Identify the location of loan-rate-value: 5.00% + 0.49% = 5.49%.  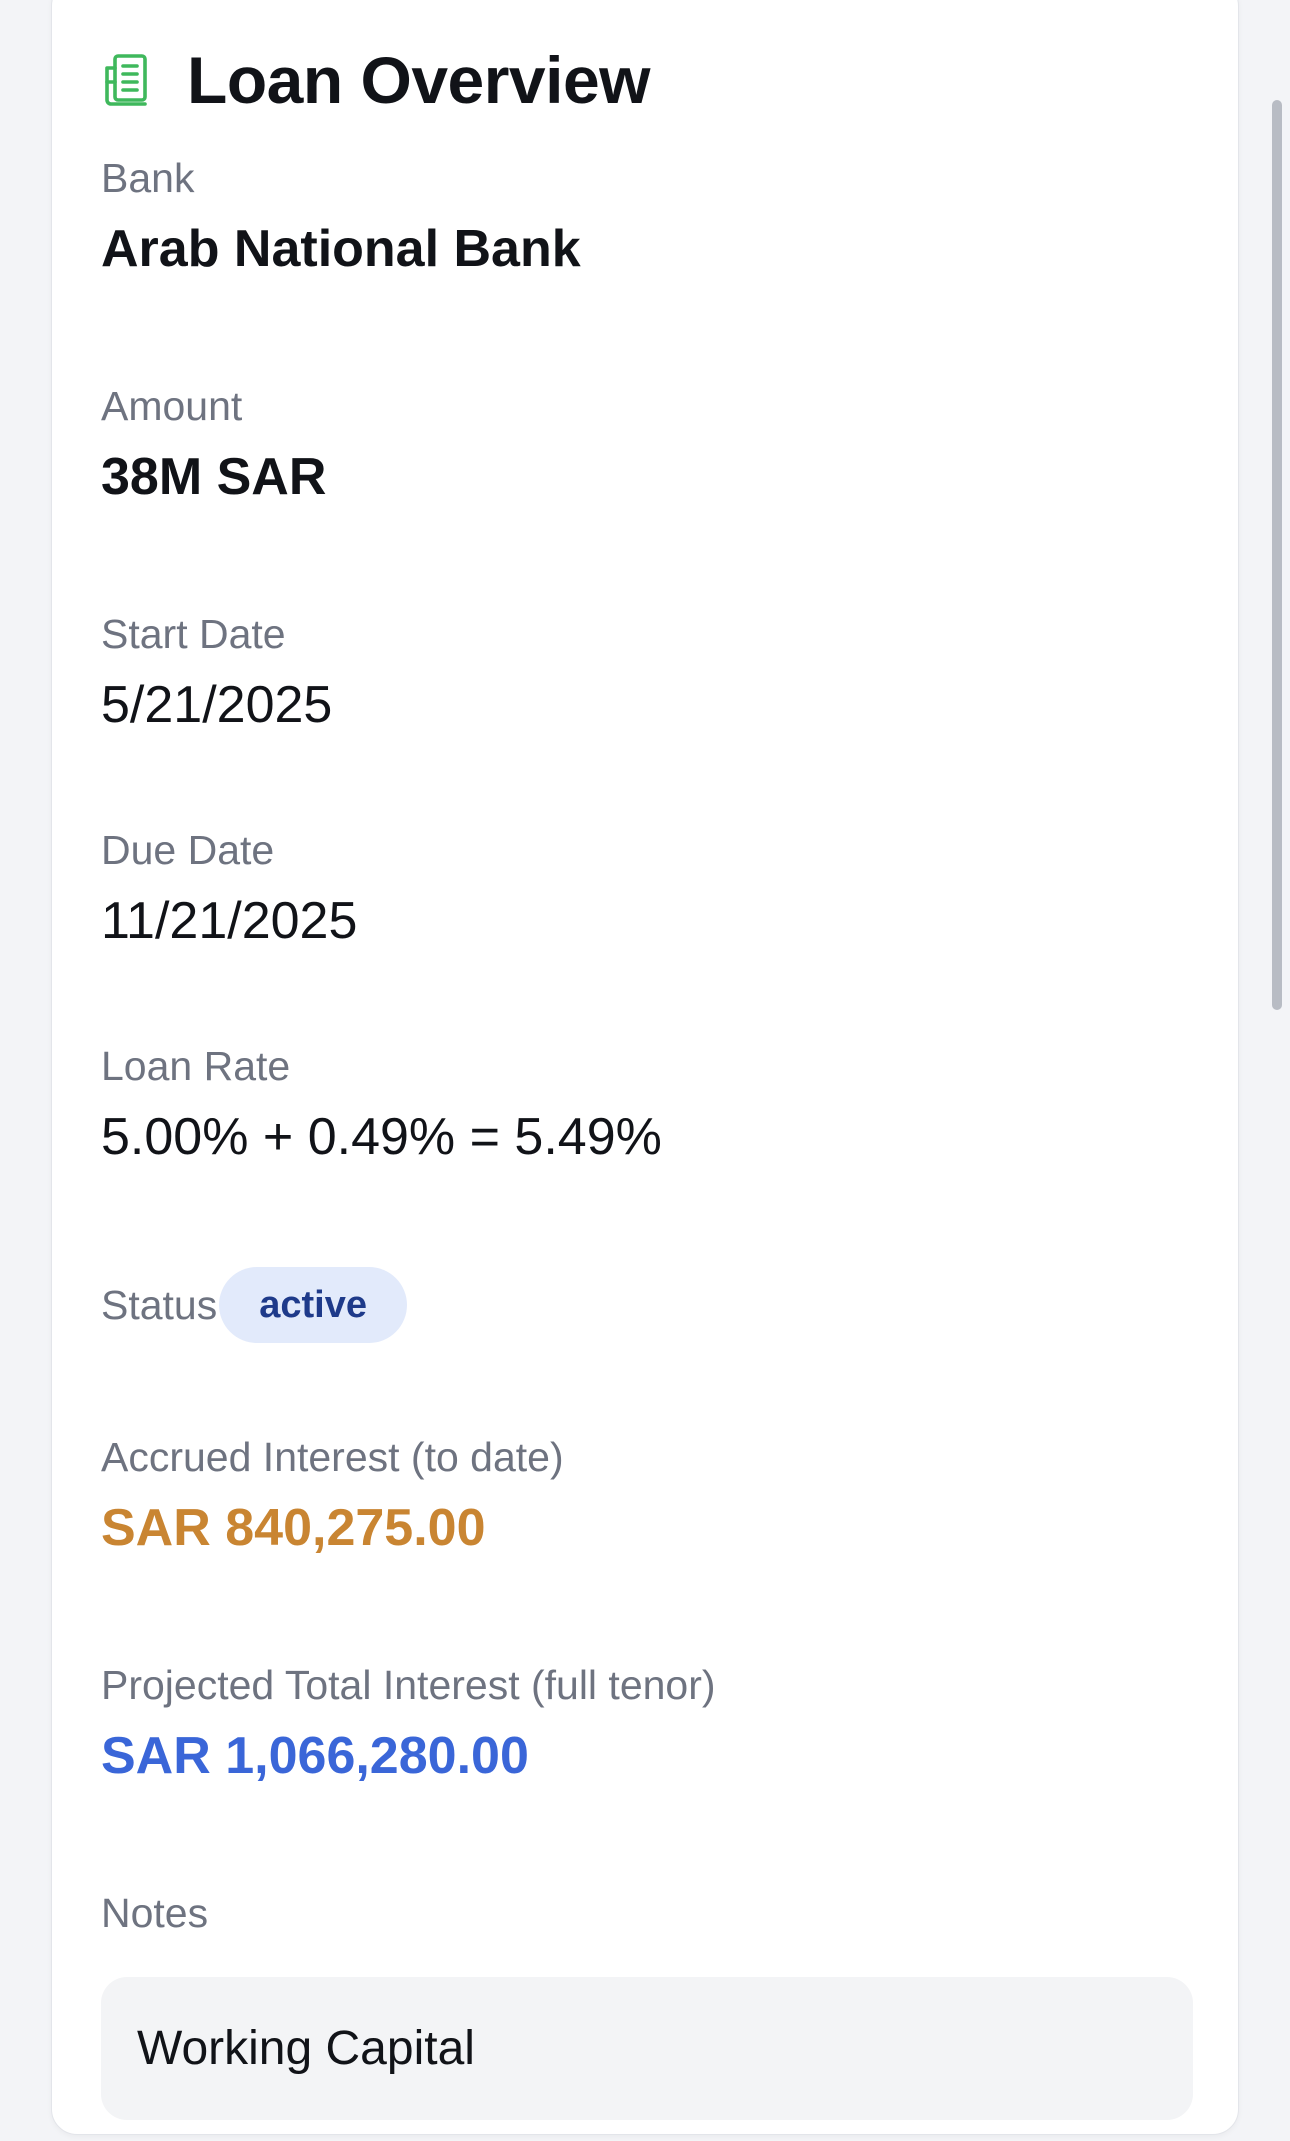
(381, 1137).